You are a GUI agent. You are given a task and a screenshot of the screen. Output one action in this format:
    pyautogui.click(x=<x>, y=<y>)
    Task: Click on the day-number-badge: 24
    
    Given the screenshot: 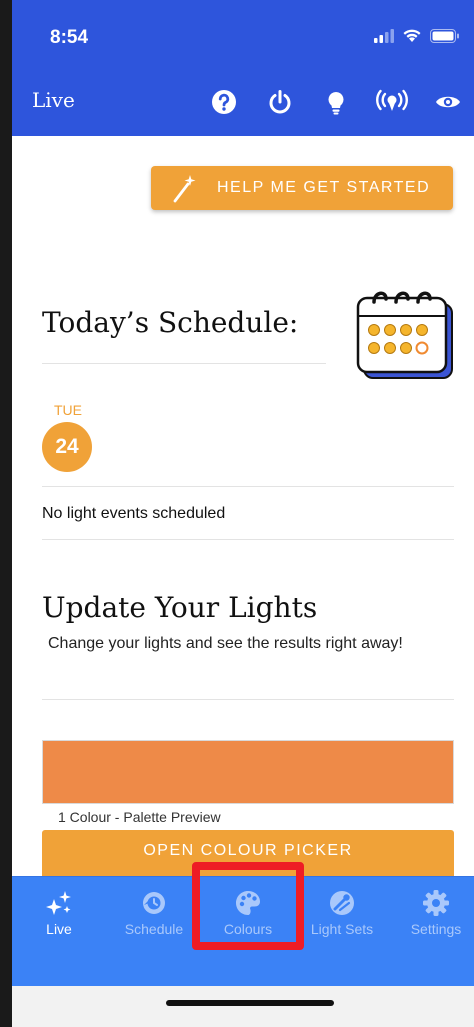 What is the action you would take?
    pyautogui.click(x=67, y=447)
    